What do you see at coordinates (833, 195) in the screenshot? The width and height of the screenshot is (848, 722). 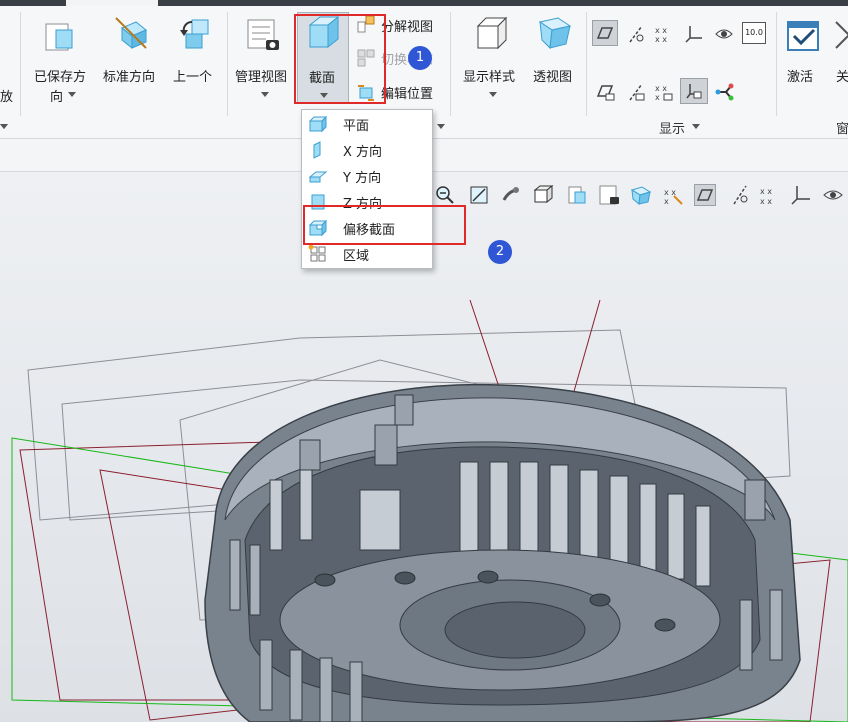 I see `annotation-display-small-icon` at bounding box center [833, 195].